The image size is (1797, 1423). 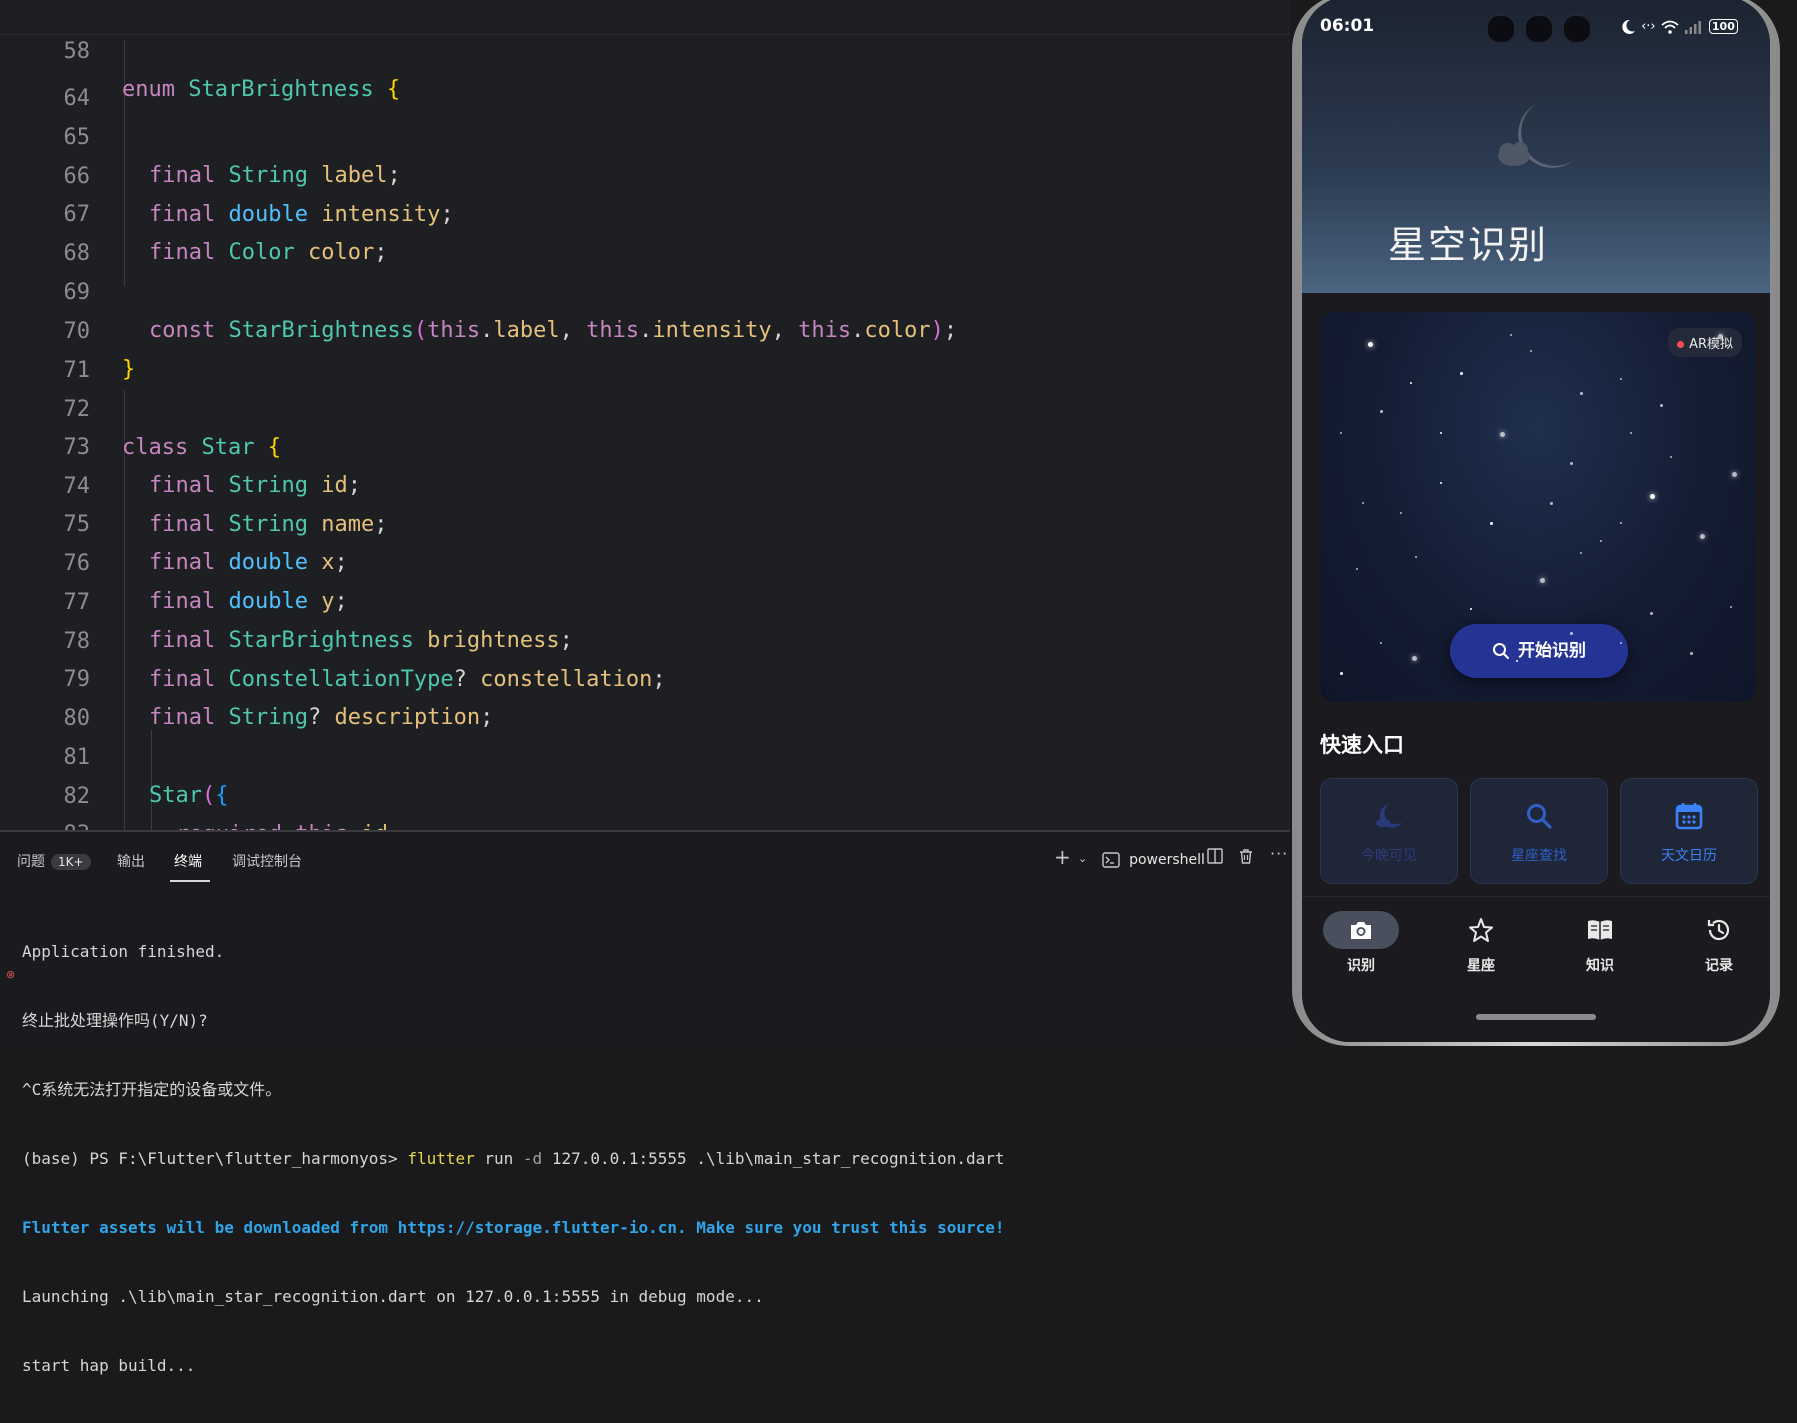 I want to click on search-icon, so click(x=1539, y=816).